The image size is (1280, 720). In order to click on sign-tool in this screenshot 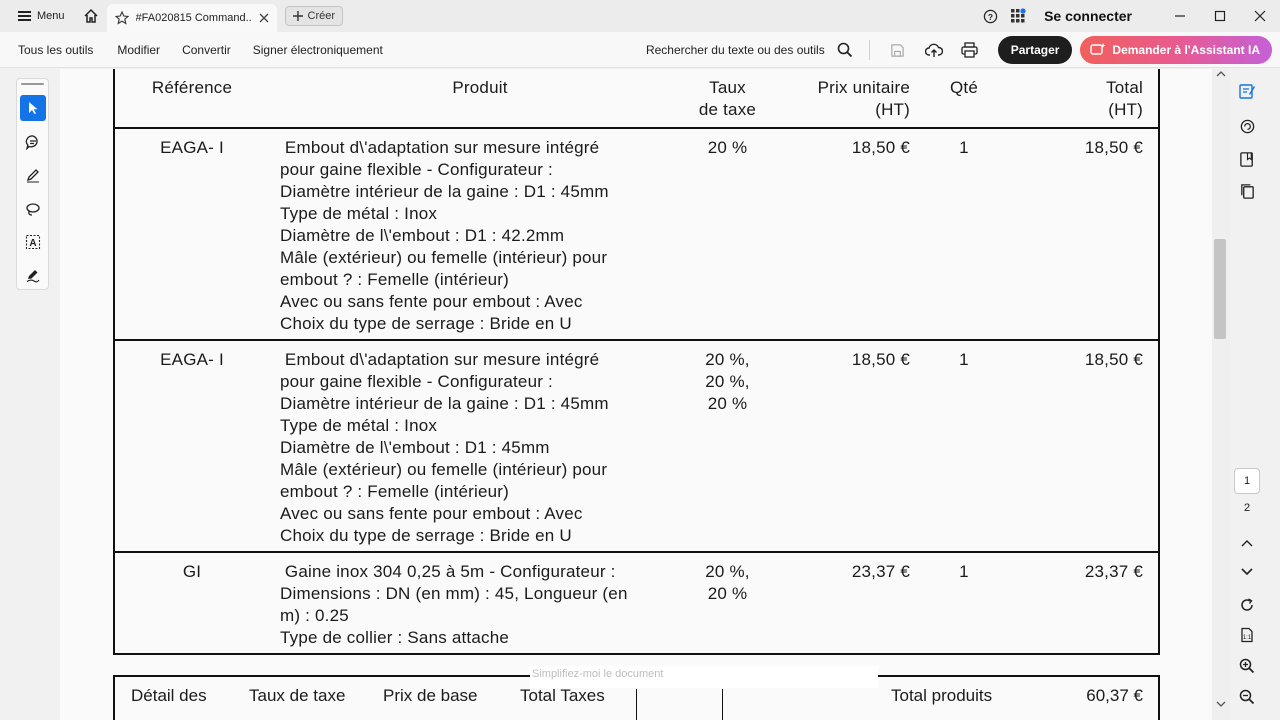, I will do `click(33, 275)`.